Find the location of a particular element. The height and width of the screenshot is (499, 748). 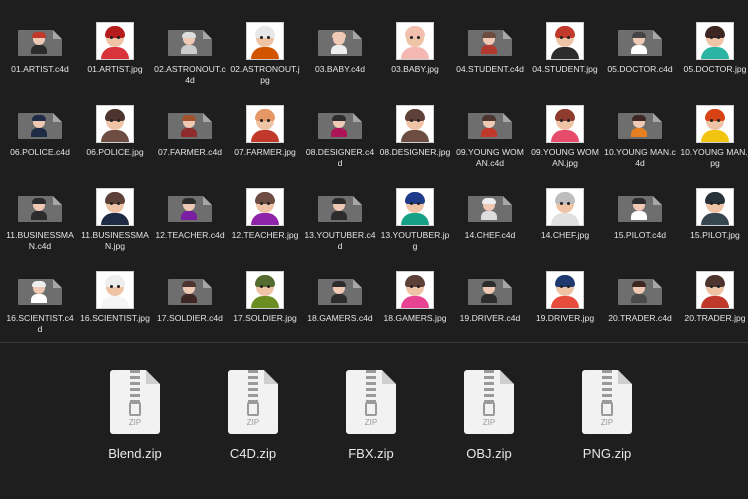

file-item: 12.TEACHER.c4d is located at coordinates (190, 210).